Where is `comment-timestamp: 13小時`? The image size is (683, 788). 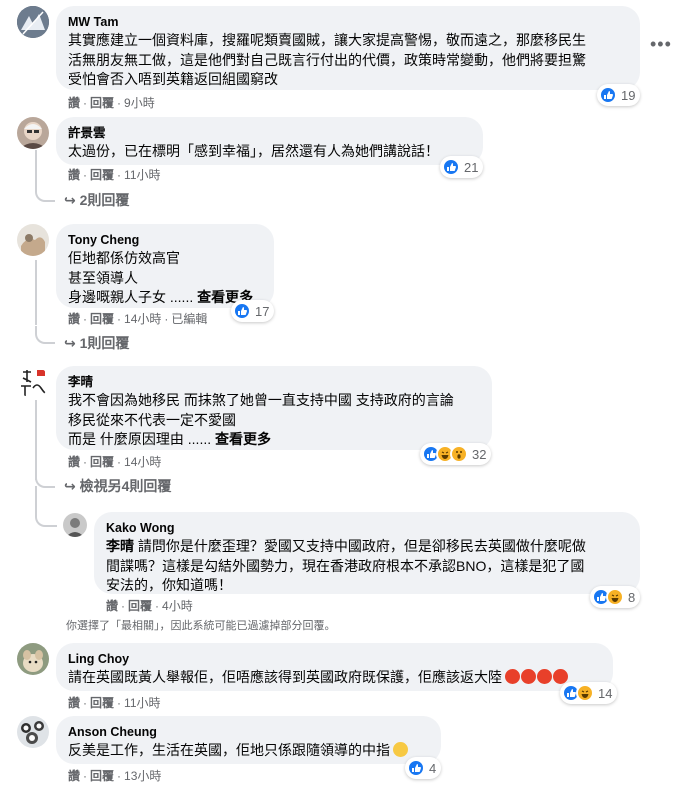 comment-timestamp: 13小時 is located at coordinates (142, 776).